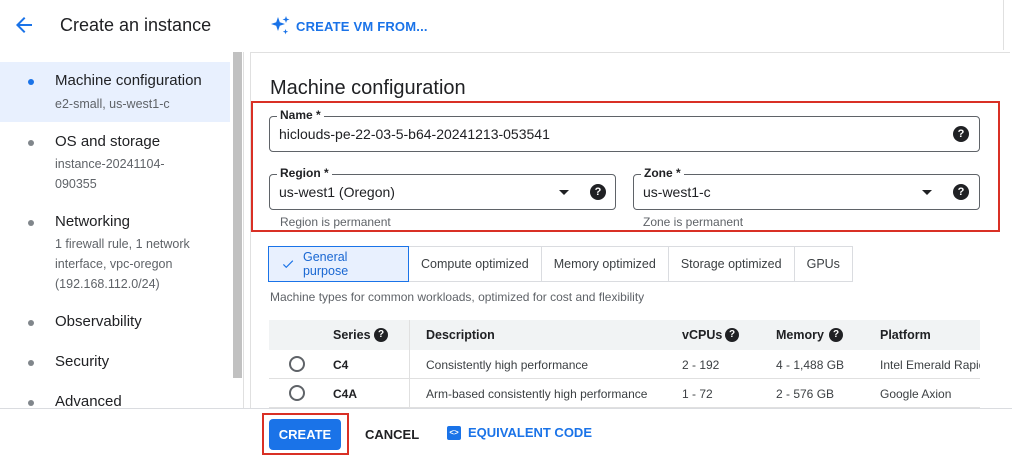 This screenshot has width=1012, height=462. Describe the element at coordinates (300, 115) in the screenshot. I see `name-field-label: Name *` at that location.